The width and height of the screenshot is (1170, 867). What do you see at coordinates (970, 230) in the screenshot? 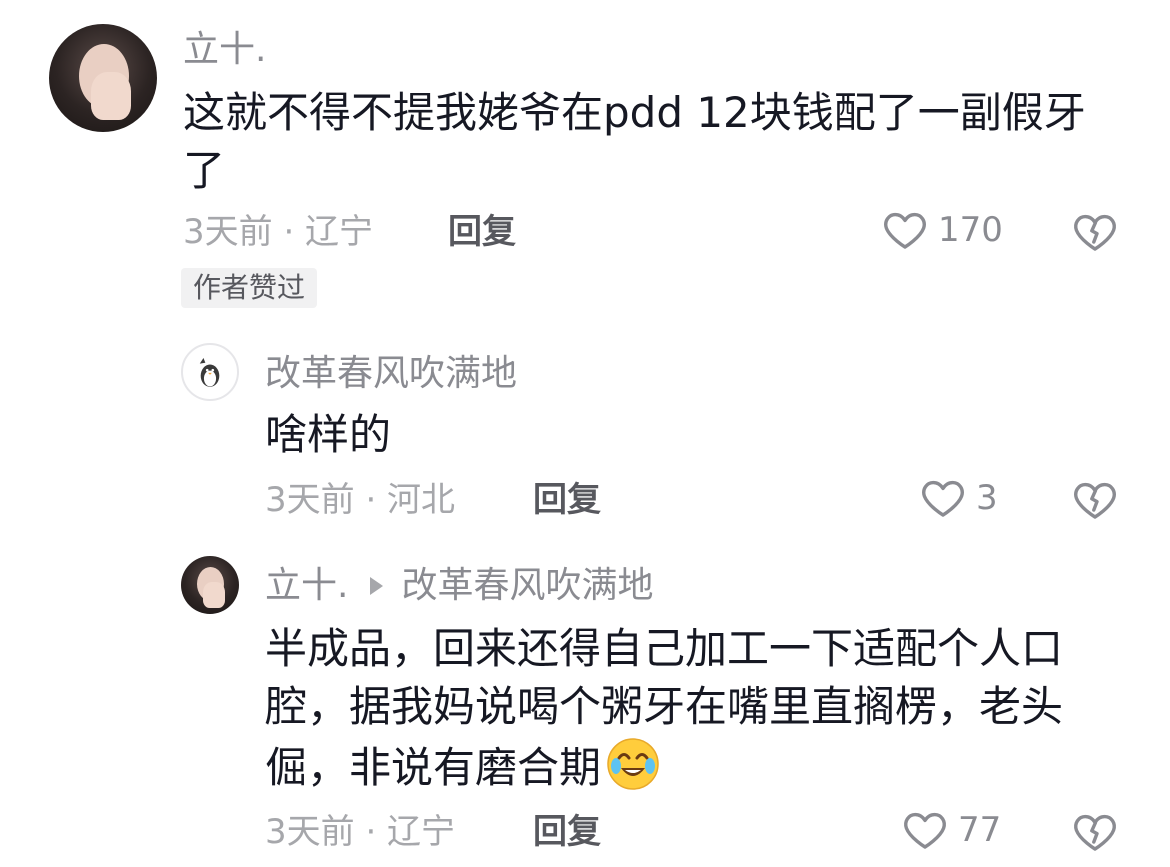
I see `like-count: 170` at bounding box center [970, 230].